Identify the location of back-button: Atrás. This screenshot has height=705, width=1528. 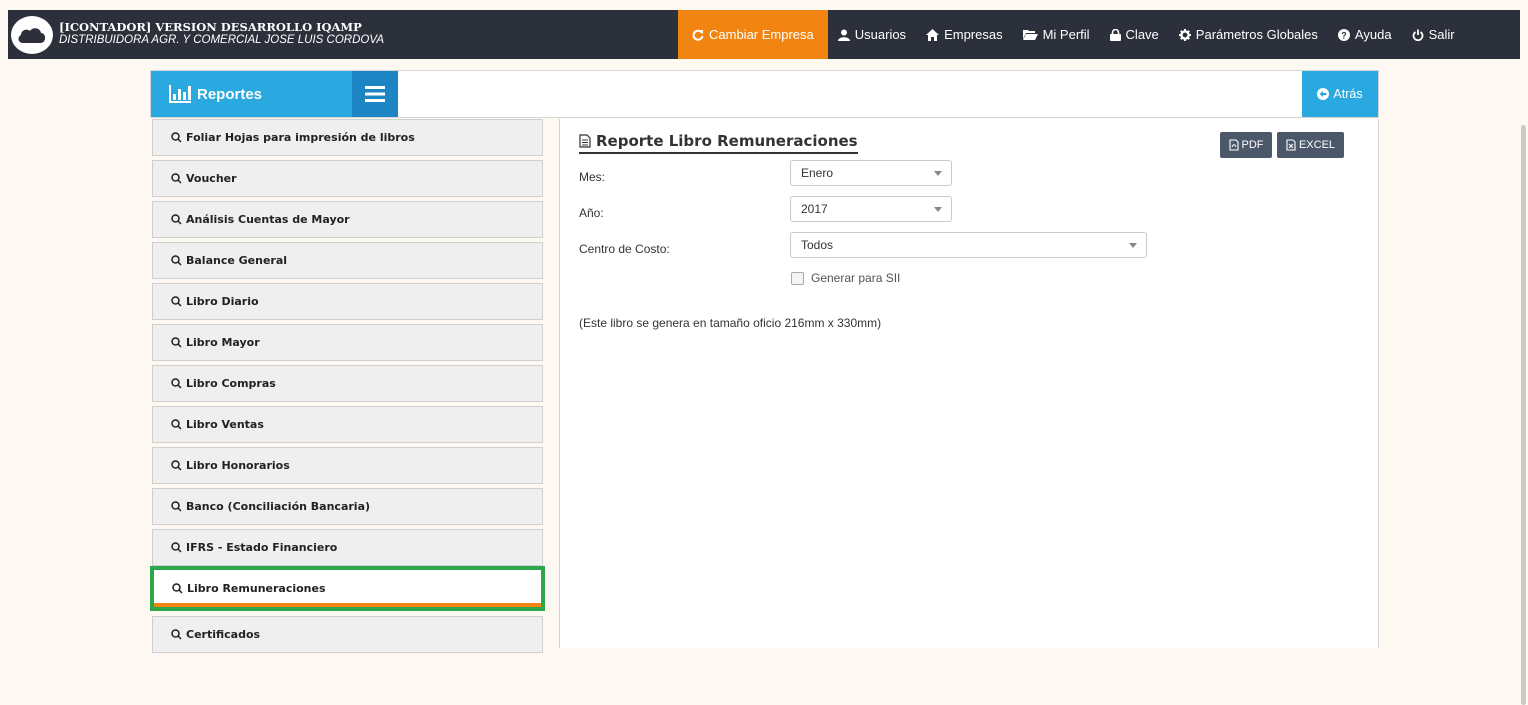
(1340, 94).